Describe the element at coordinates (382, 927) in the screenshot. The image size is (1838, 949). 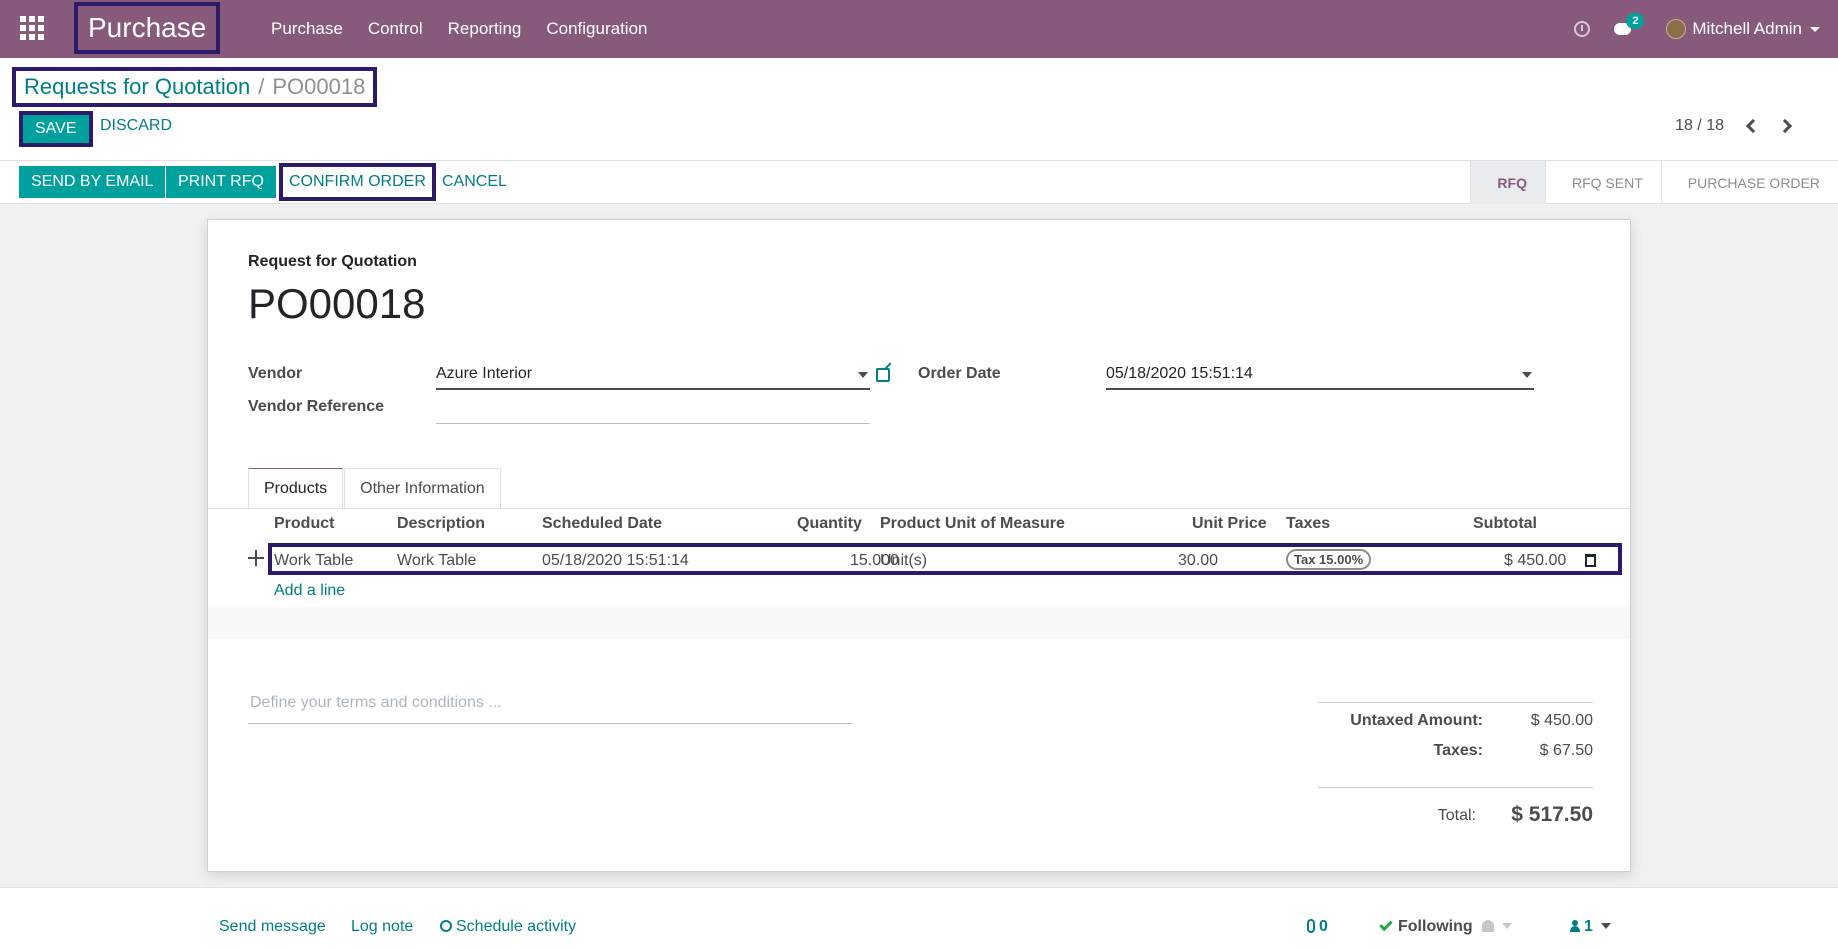
I see `log-note-button: Log note` at that location.